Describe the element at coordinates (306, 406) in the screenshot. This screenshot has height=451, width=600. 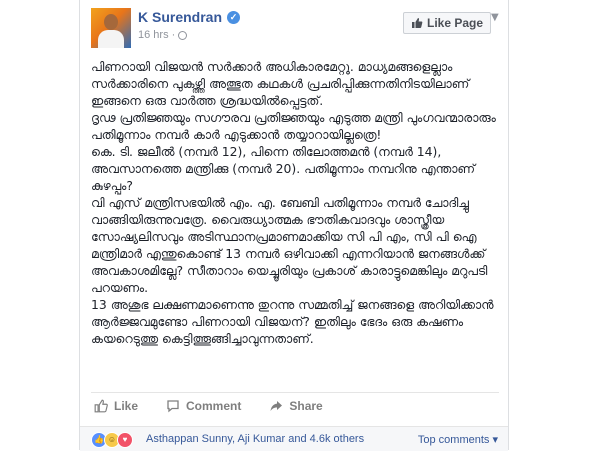
I see `share-label: Share` at that location.